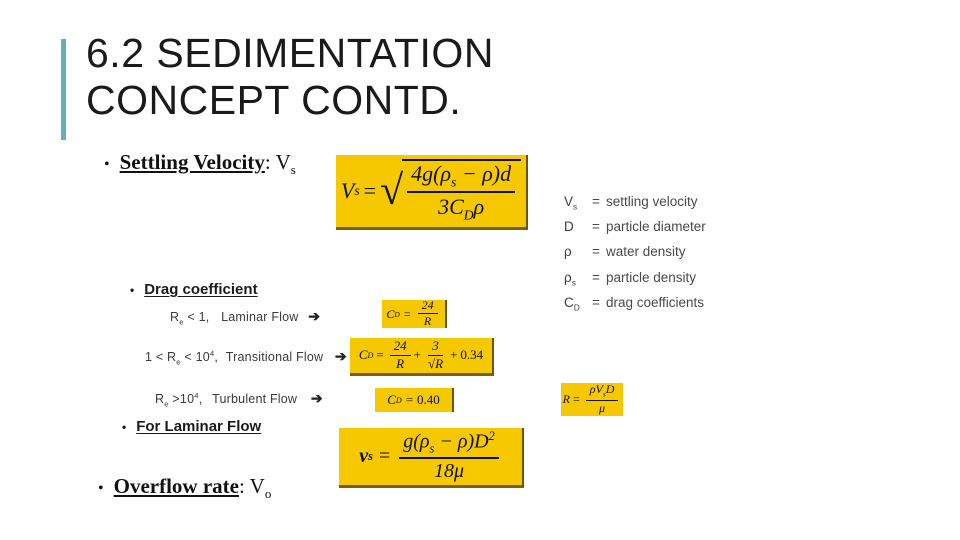  Describe the element at coordinates (176, 486) in the screenshot. I see `bullet-overflow-rate-label: Overflow rate` at that location.